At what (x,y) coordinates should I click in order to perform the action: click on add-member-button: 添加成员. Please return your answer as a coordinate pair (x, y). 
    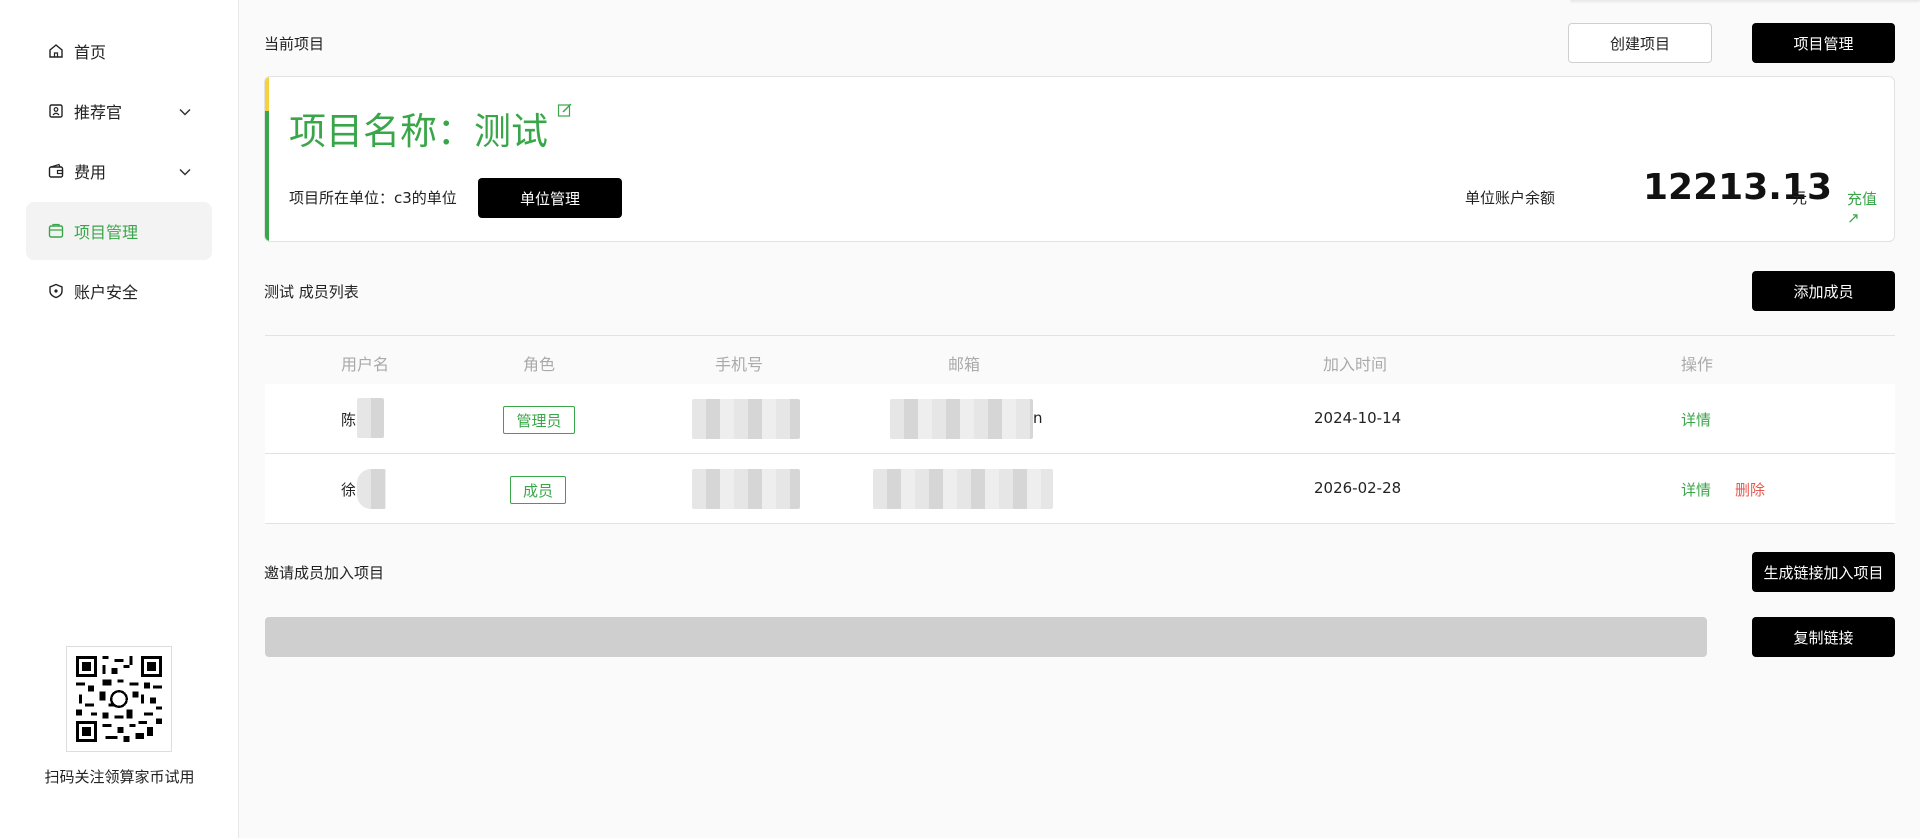
    Looking at the image, I should click on (1823, 291).